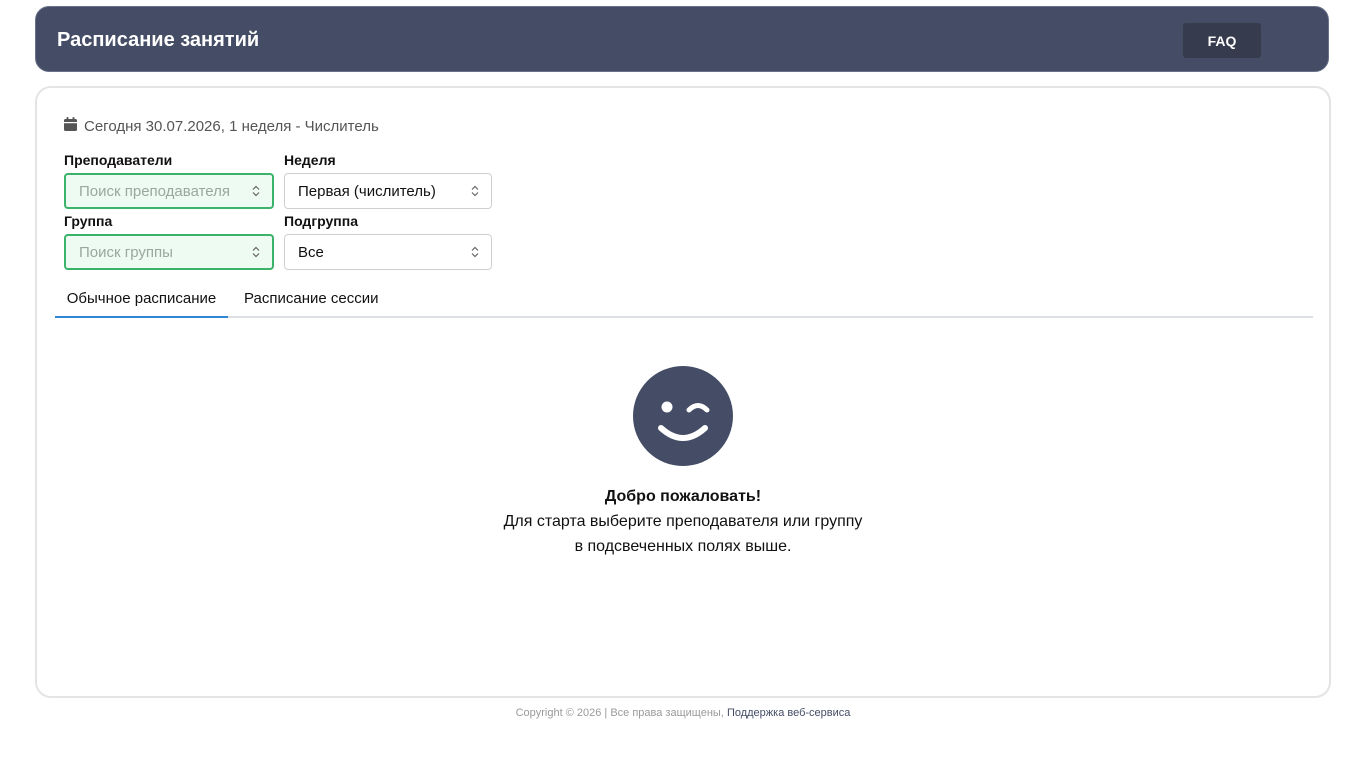 The height and width of the screenshot is (768, 1366). Describe the element at coordinates (311, 252) in the screenshot. I see `subgroup-value: Все` at that location.